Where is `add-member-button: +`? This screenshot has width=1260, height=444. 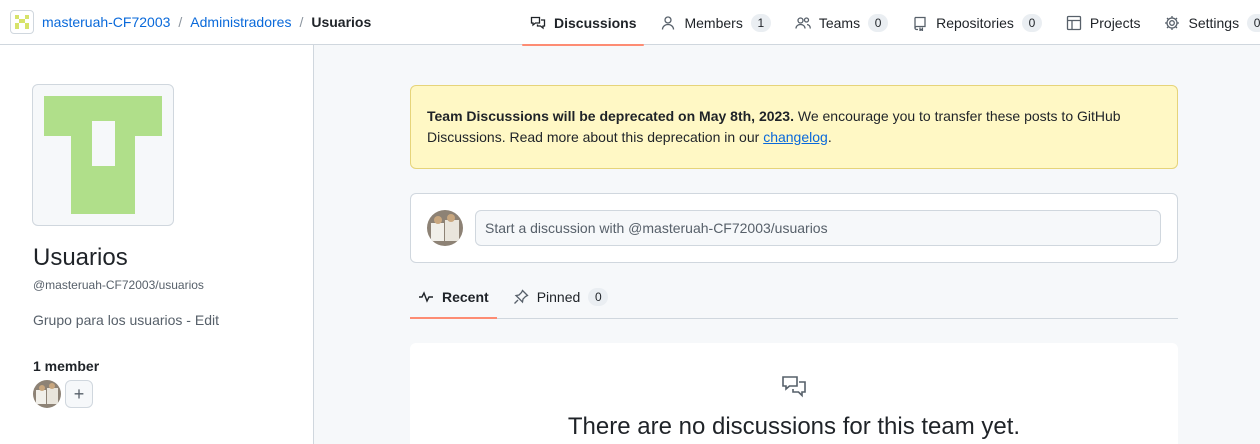
add-member-button: + is located at coordinates (79, 394).